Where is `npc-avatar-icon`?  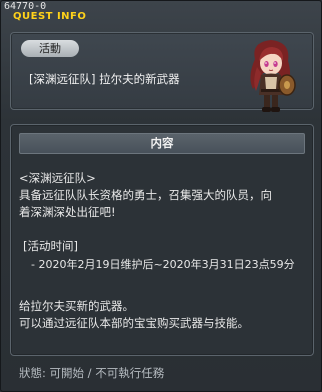
npc-avatar-icon is located at coordinates (273, 76).